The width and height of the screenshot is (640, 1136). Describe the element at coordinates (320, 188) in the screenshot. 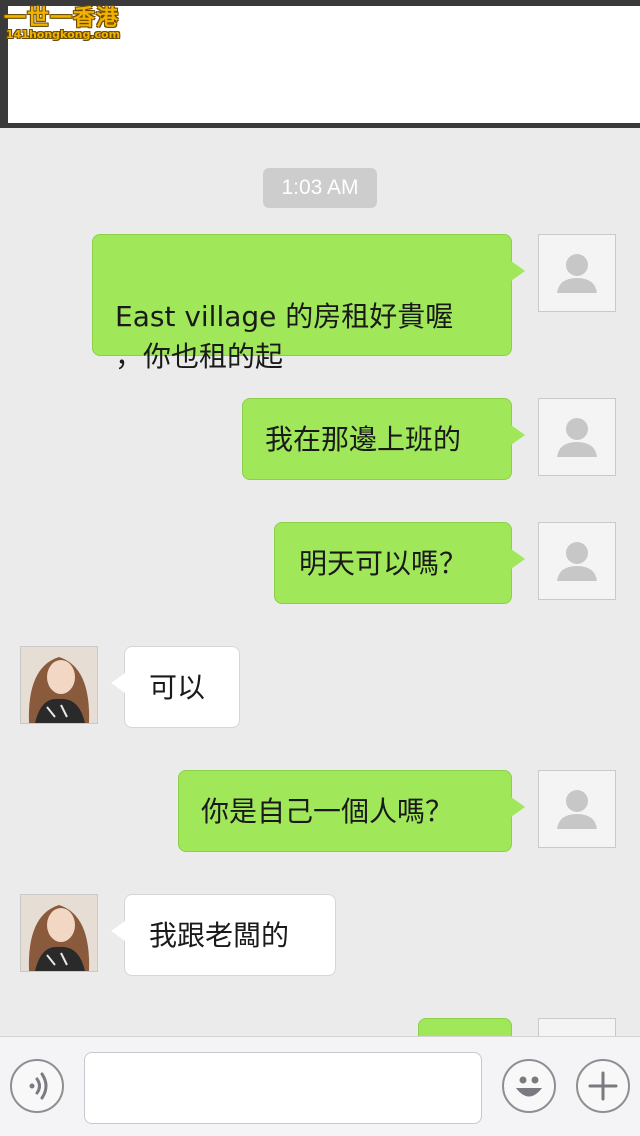

I see `timestamp: 1:03 AM` at that location.